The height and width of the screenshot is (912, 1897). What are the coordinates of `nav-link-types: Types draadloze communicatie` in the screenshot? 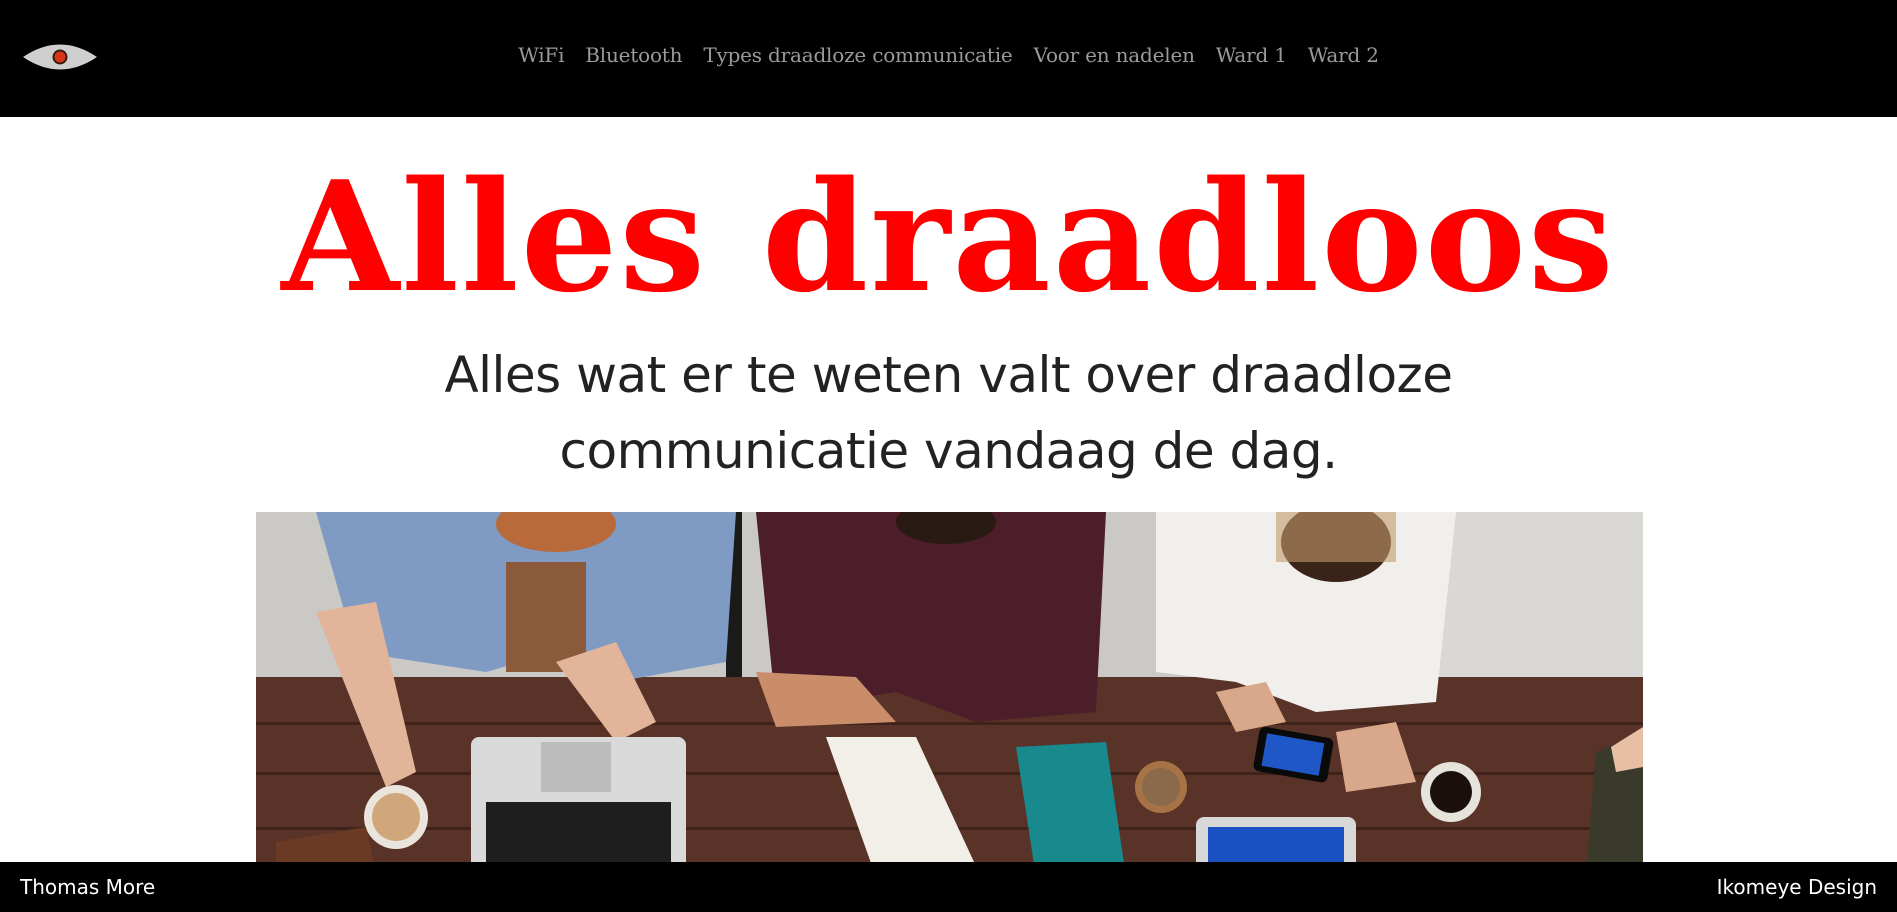 It's located at (857, 55).